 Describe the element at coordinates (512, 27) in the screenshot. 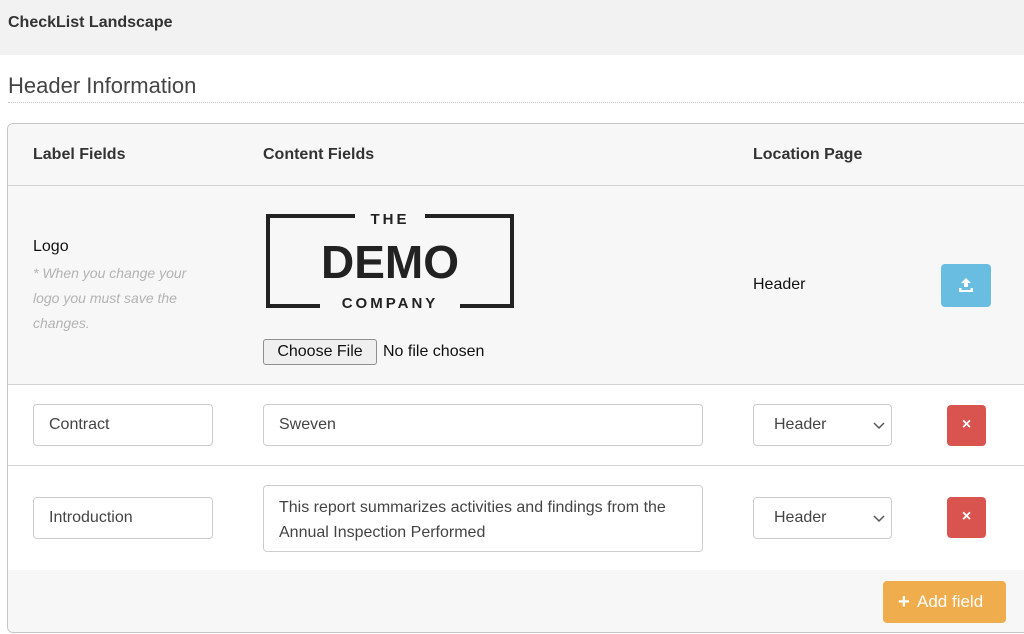

I see `app-header: CheckList Landscape` at that location.